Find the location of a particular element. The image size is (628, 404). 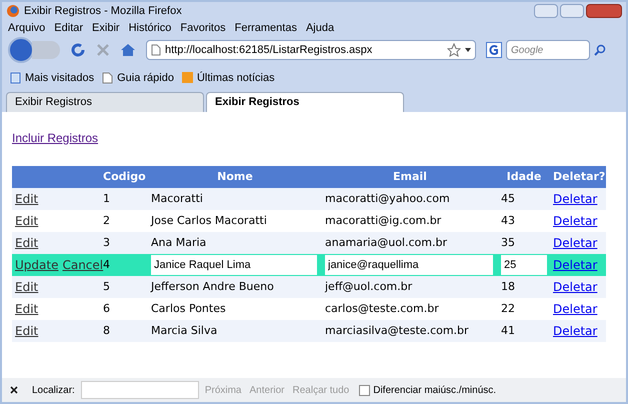

maximize-button is located at coordinates (572, 11).